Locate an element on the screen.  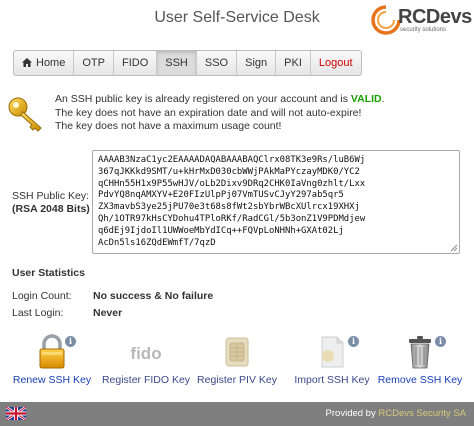
tab-sso: SSO is located at coordinates (217, 63).